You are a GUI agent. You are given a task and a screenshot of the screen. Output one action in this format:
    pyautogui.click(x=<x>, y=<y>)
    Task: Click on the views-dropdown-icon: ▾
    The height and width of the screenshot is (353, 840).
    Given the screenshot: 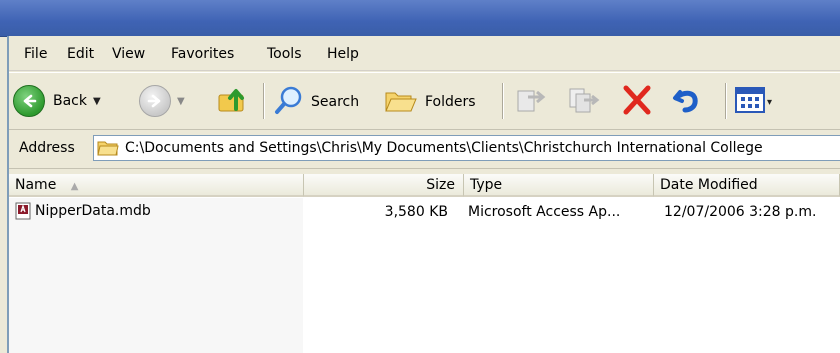 What is the action you would take?
    pyautogui.click(x=770, y=102)
    